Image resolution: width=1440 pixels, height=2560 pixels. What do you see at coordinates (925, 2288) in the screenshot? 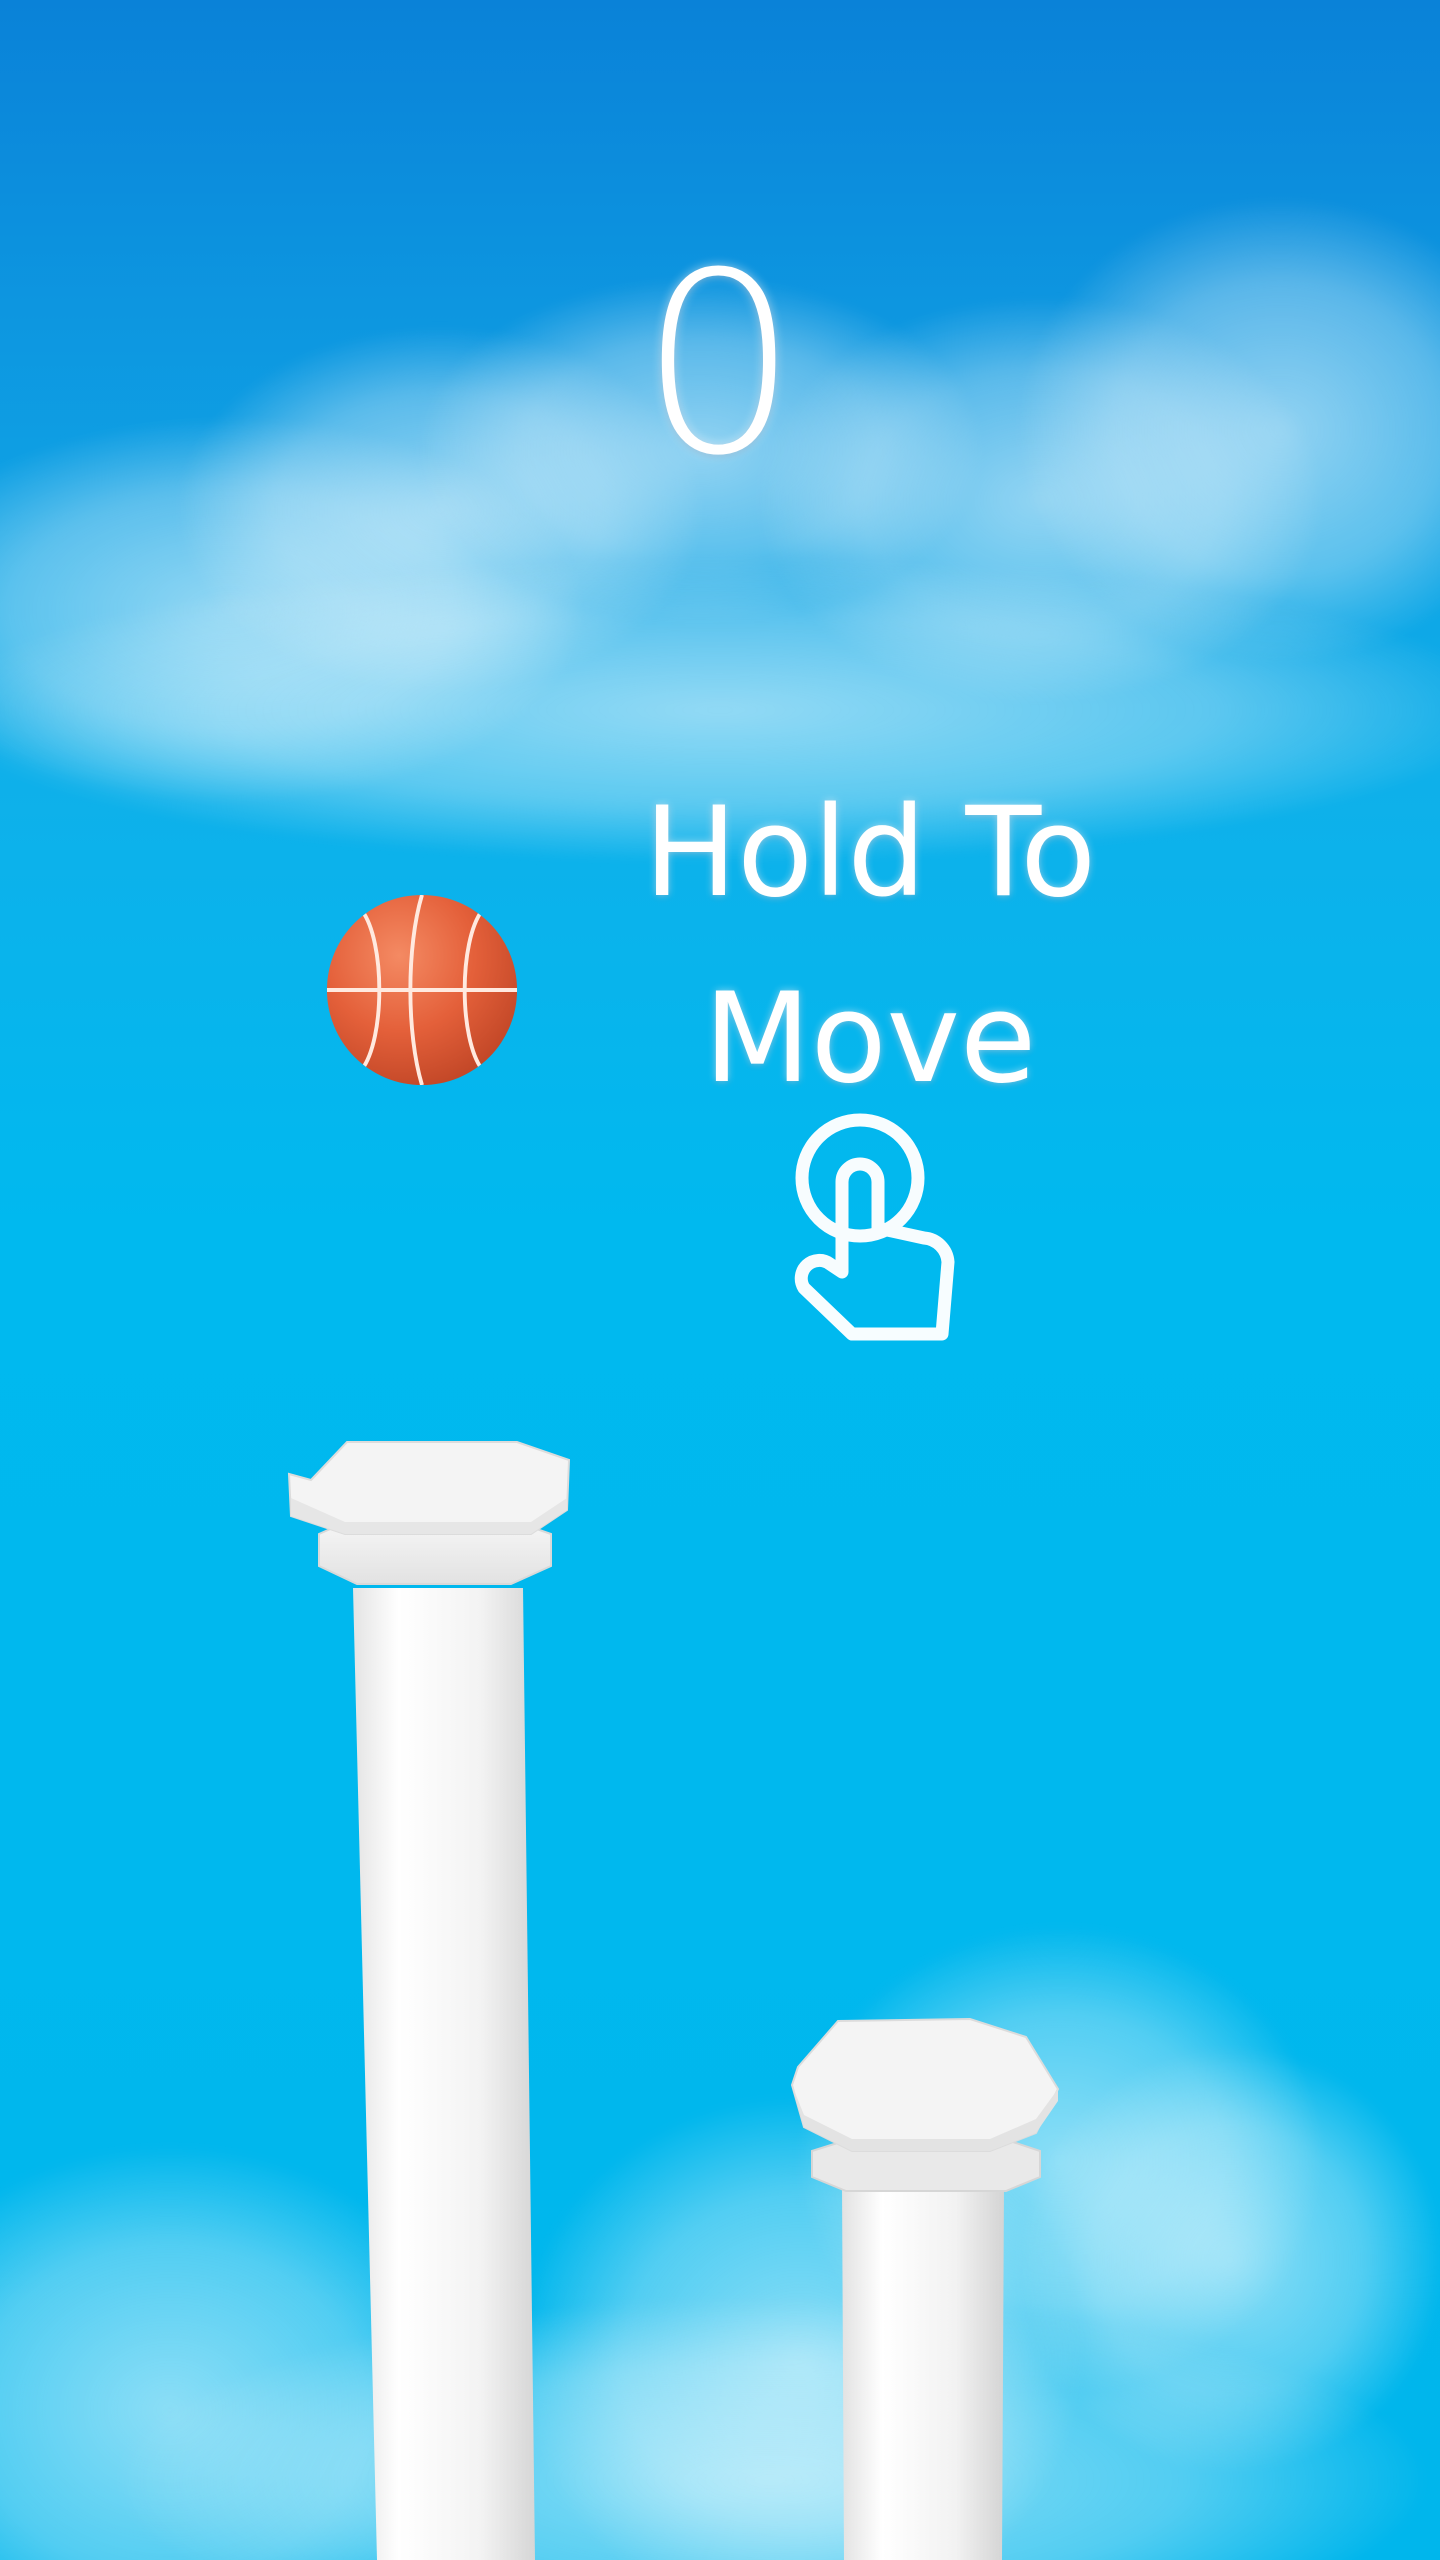
I see `pillar-right` at bounding box center [925, 2288].